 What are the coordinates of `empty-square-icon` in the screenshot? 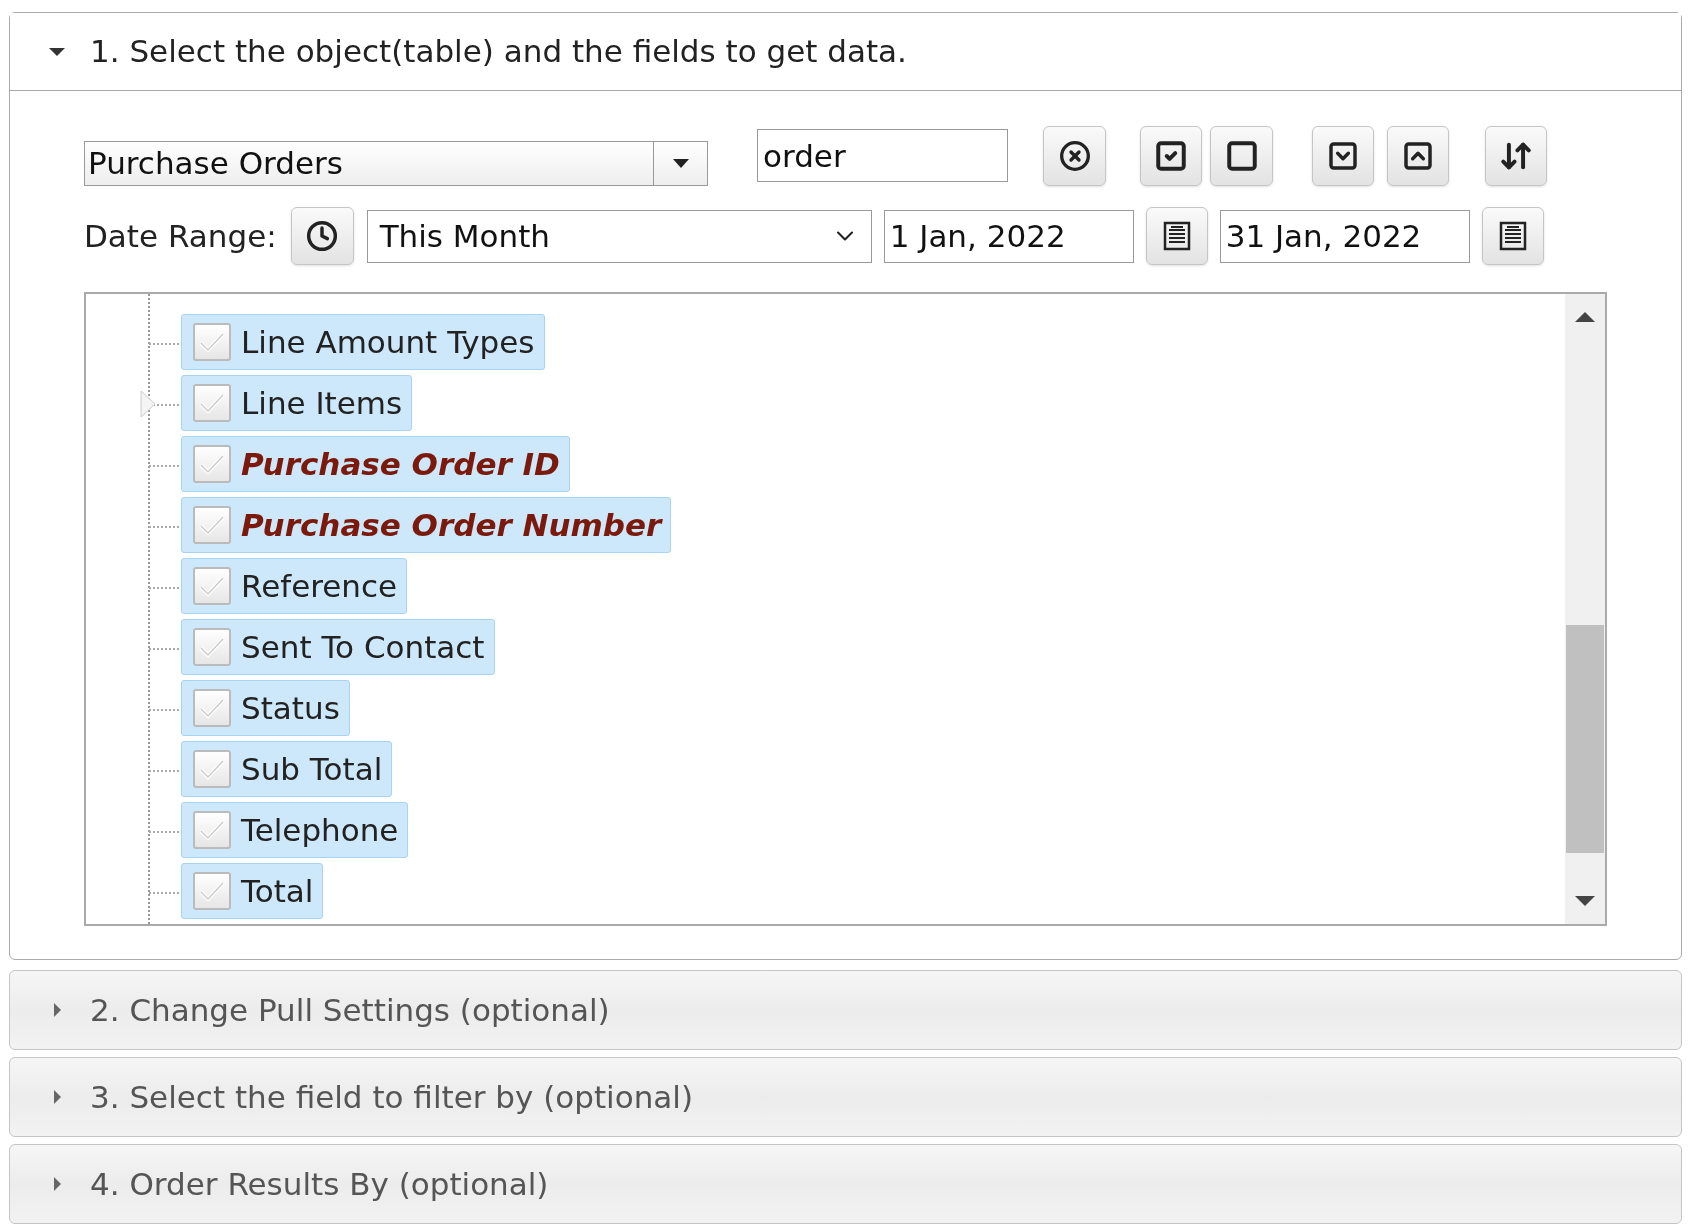 It's located at (1241, 155).